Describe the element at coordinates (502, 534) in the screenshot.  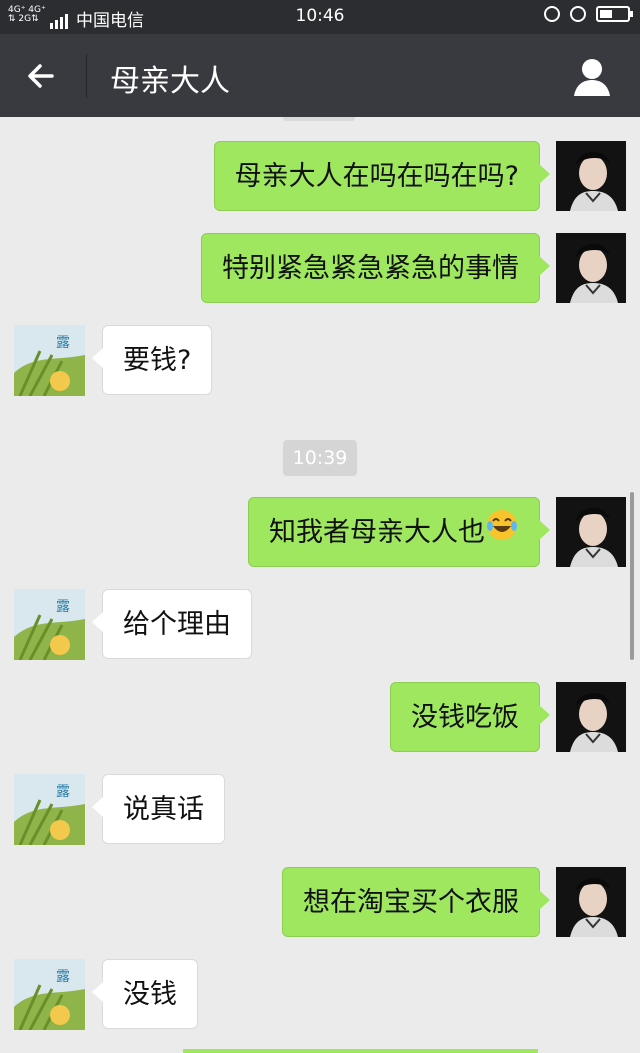
I see `tears-of-joy-icon` at that location.